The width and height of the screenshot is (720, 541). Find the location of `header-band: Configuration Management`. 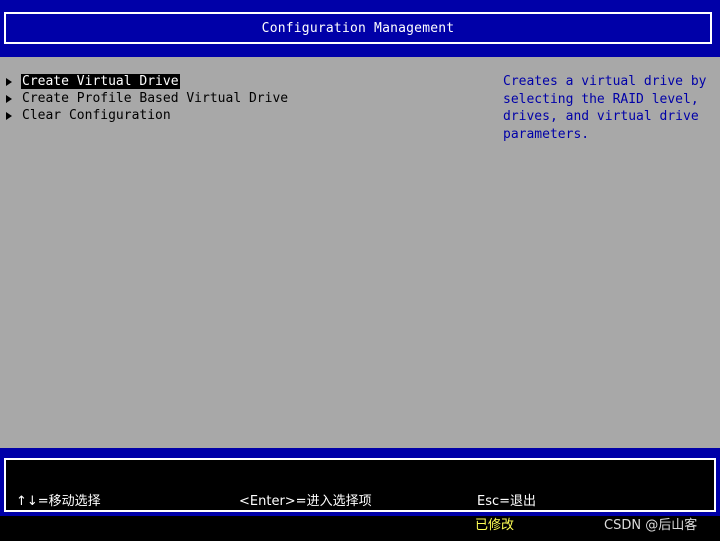

header-band: Configuration Management is located at coordinates (360, 28).